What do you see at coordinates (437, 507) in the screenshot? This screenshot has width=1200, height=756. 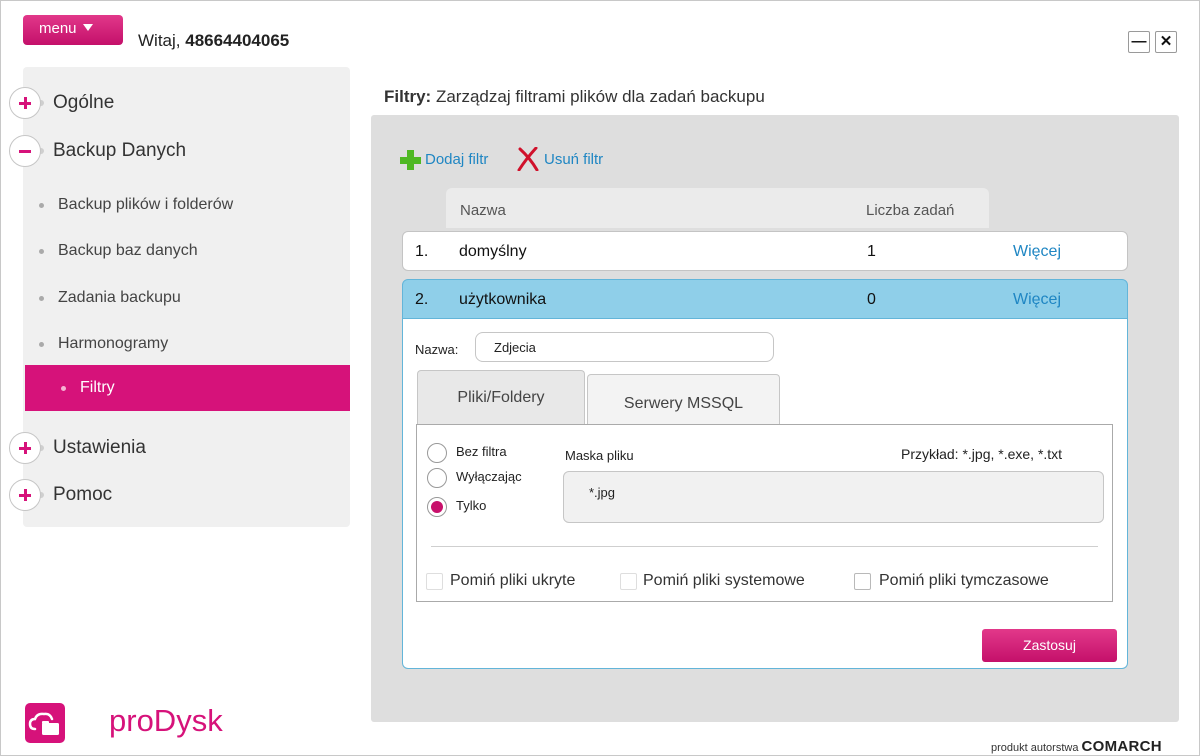 I see `radio-tylko` at bounding box center [437, 507].